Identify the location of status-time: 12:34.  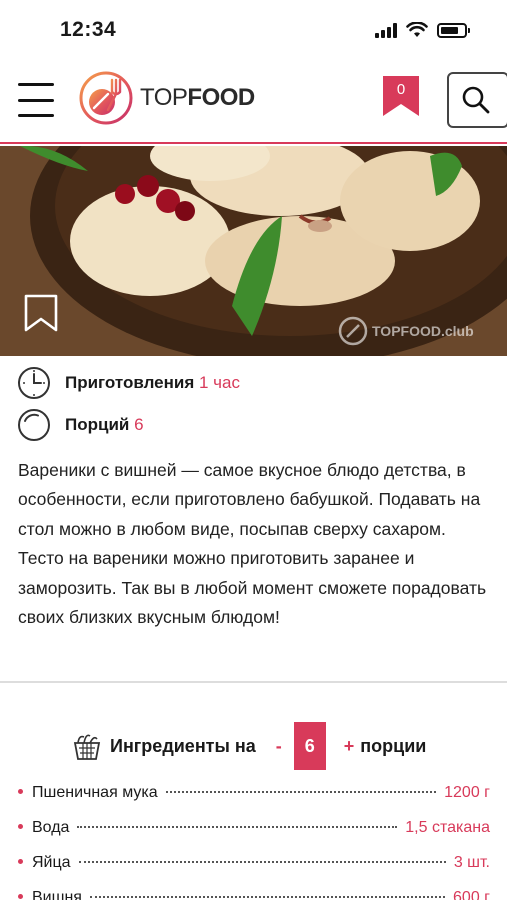
(88, 29).